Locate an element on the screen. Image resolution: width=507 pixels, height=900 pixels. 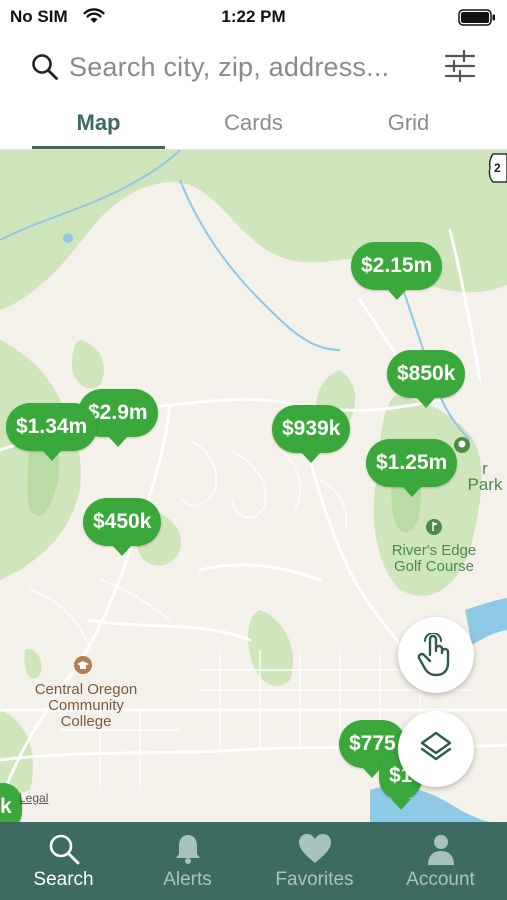
map-layers-button is located at coordinates (436, 749).